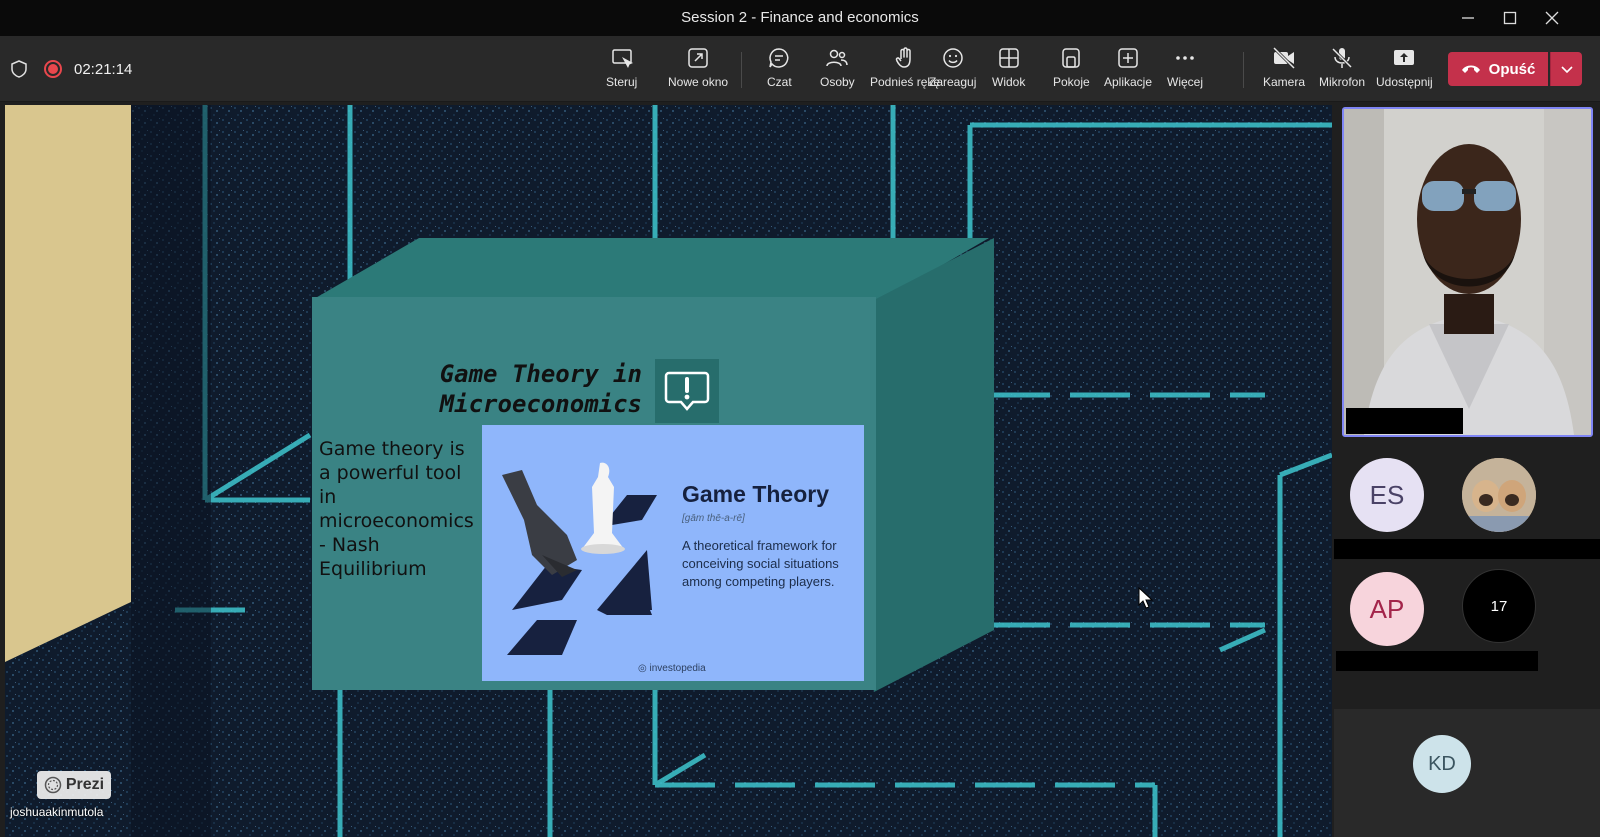 The image size is (1600, 837). I want to click on more-participants-count: 17, so click(1499, 606).